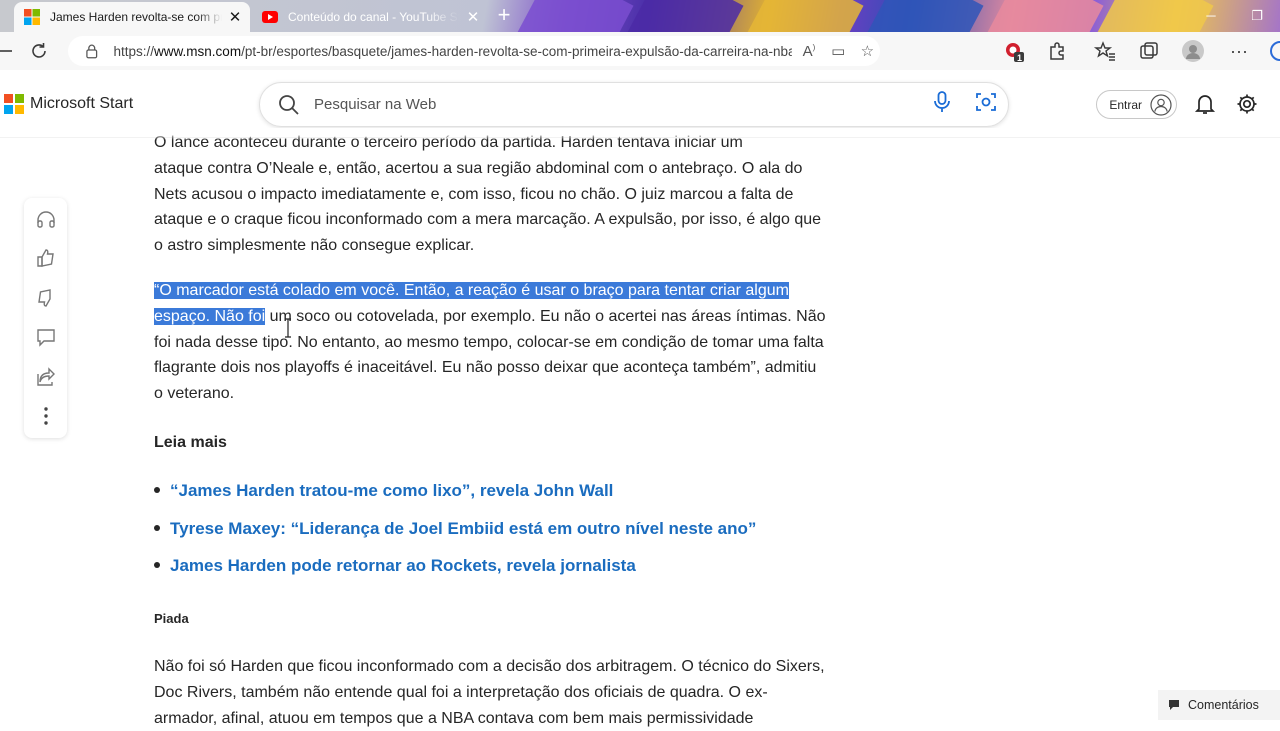 The width and height of the screenshot is (1280, 731). Describe the element at coordinates (1193, 51) in the screenshot. I see `profile-avatar` at that location.